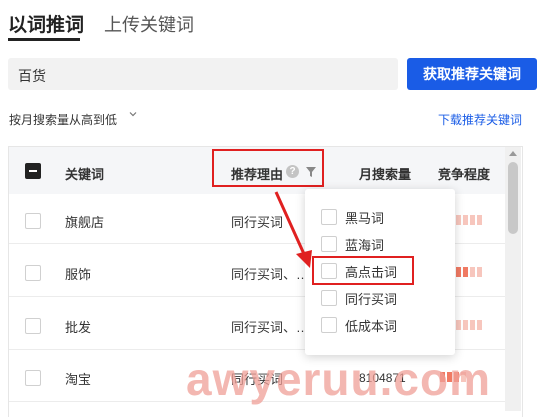 This screenshot has width=548, height=417. Describe the element at coordinates (385, 174) in the screenshot. I see `column-header-monthly-search: 月搜索量` at that location.